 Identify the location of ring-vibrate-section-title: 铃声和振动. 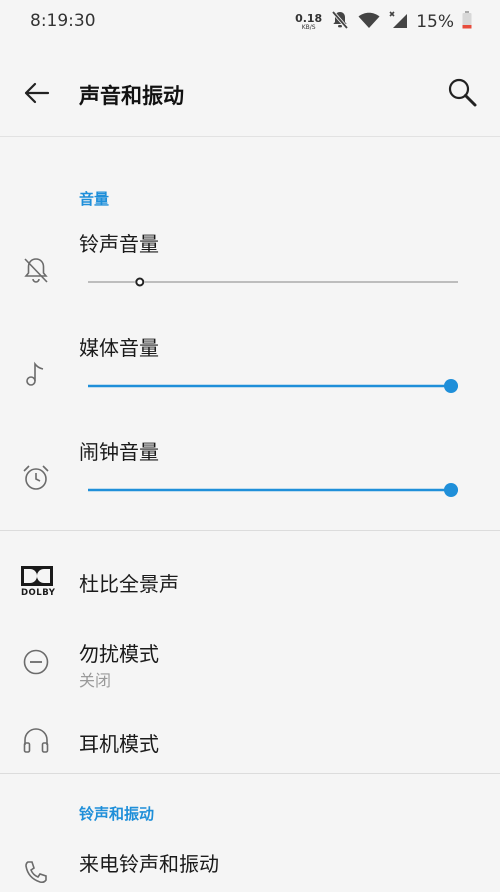
(117, 814).